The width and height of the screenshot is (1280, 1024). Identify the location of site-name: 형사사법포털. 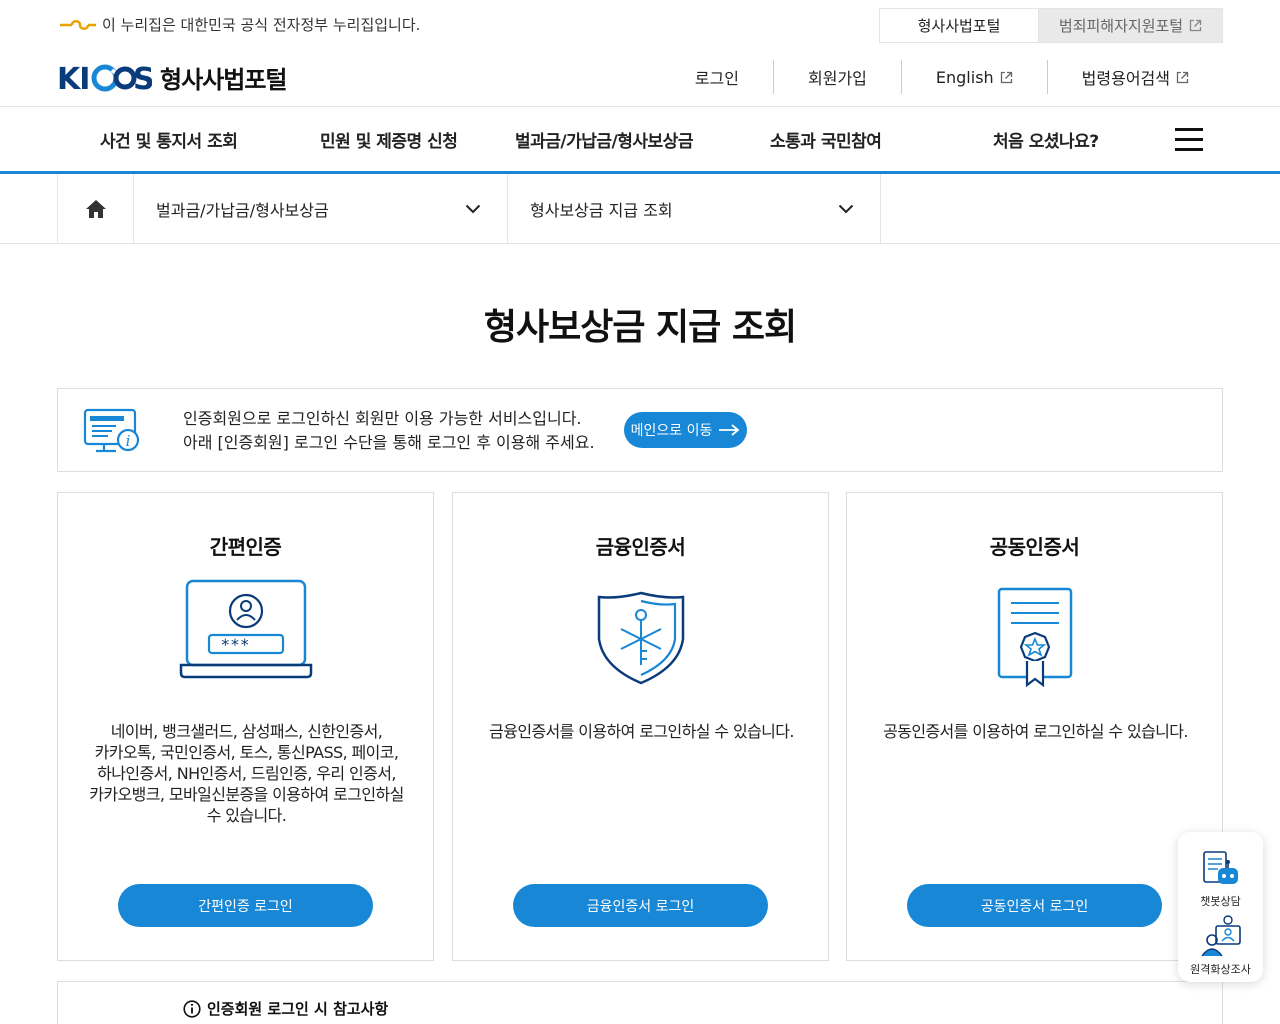
(223, 80).